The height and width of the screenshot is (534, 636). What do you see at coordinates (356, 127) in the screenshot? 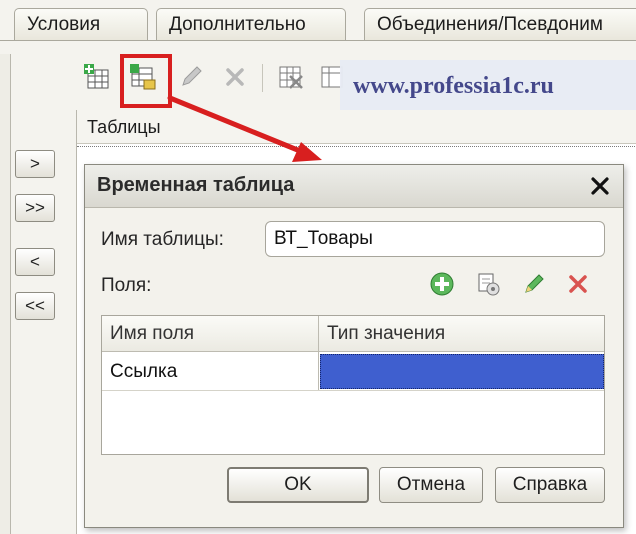
I see `tables-header: Таблицы` at bounding box center [356, 127].